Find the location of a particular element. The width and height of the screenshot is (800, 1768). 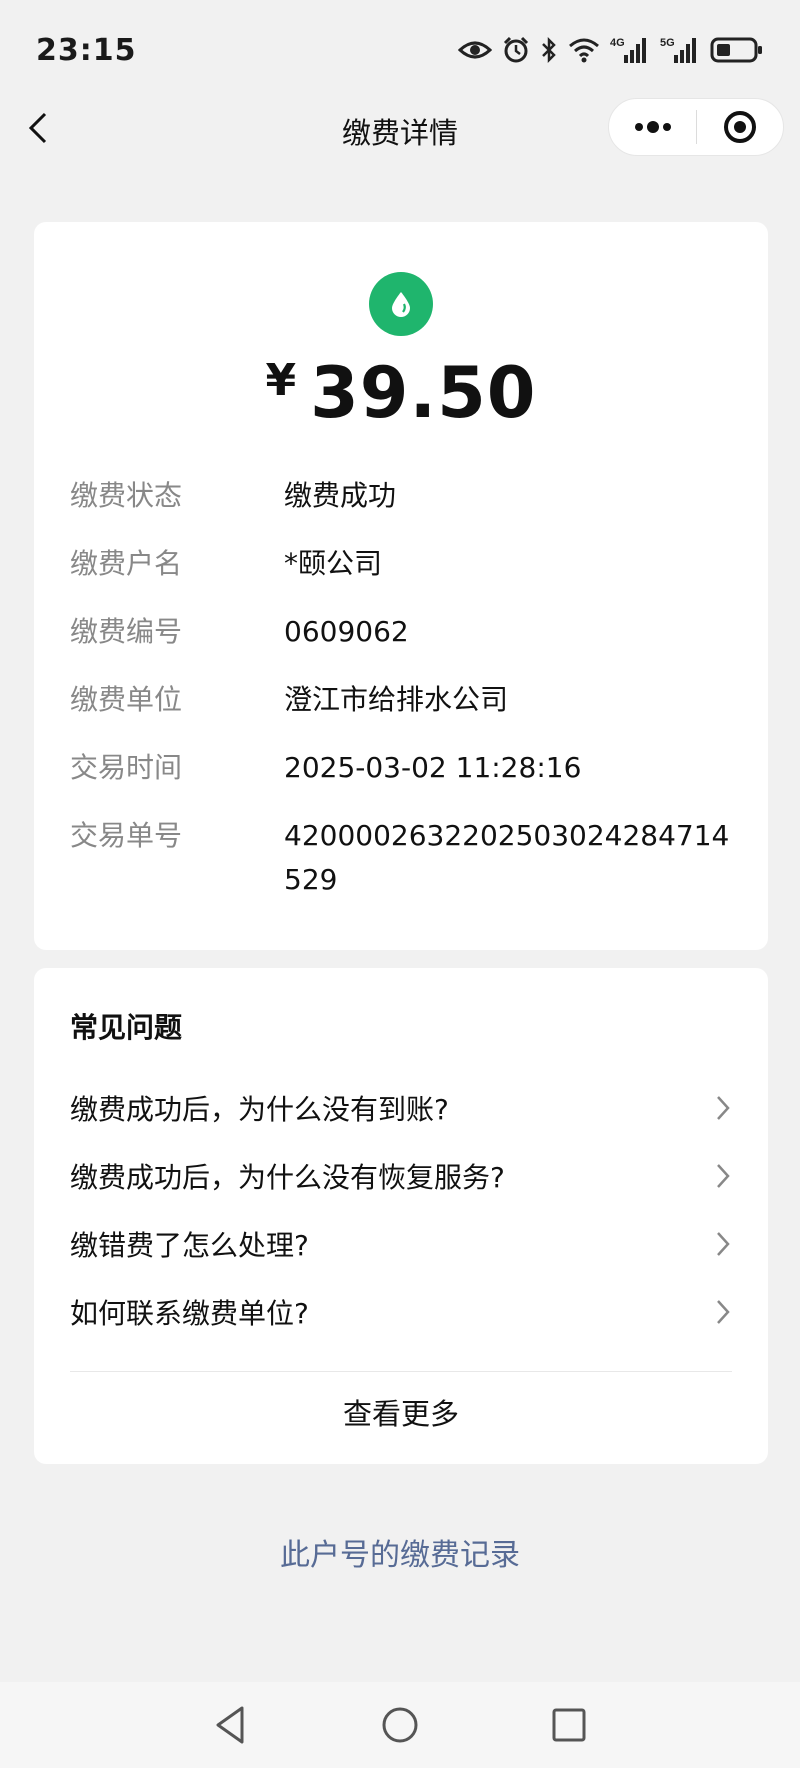

faq-item: 如何联系缴费单位? is located at coordinates (401, 1312).